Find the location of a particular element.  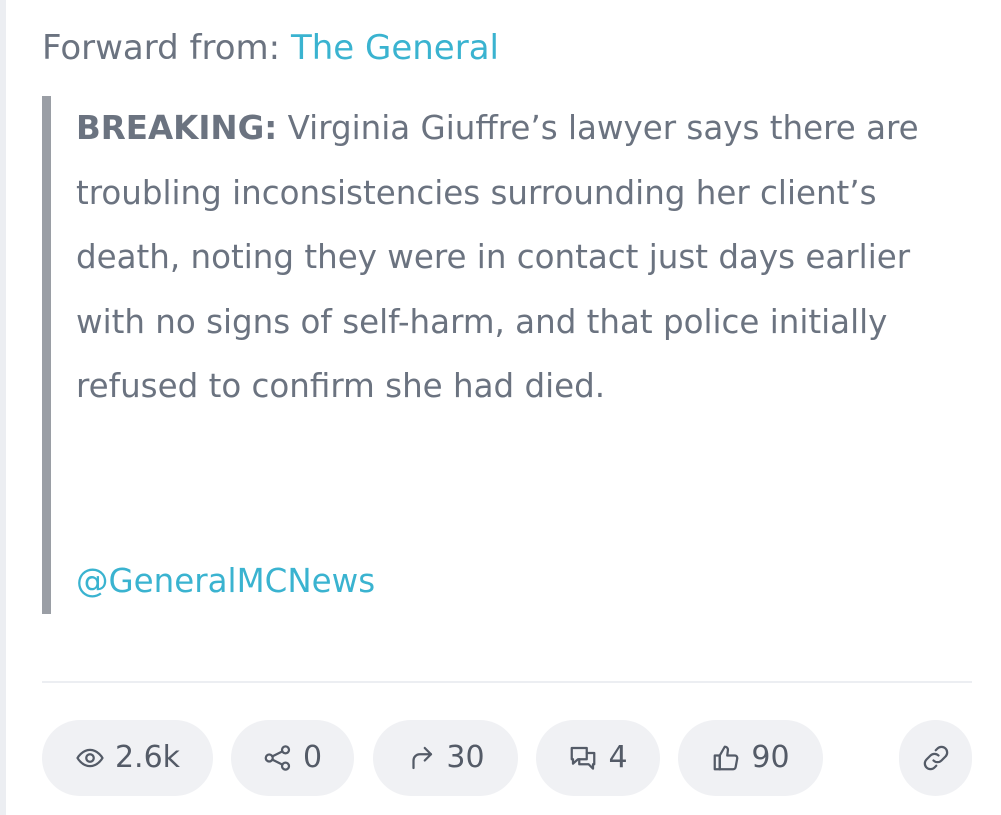

comments-button: 4 is located at coordinates (598, 758).